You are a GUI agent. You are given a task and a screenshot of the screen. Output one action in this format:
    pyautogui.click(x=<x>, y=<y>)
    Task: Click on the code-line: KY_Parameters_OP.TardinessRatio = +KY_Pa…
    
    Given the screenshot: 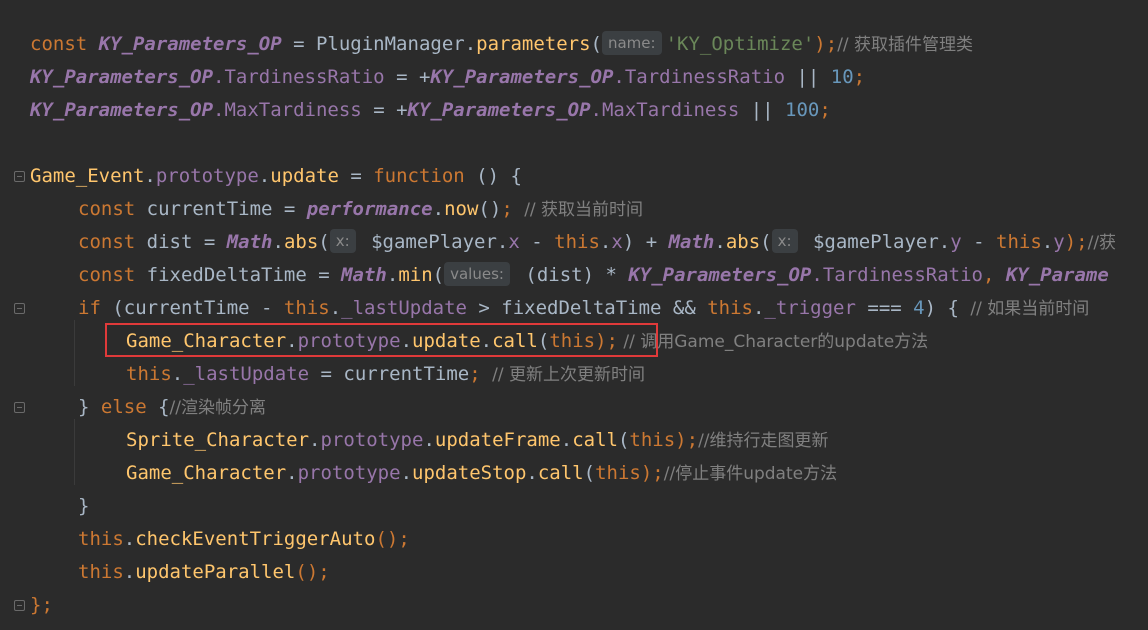 What is the action you would take?
    pyautogui.click(x=448, y=77)
    